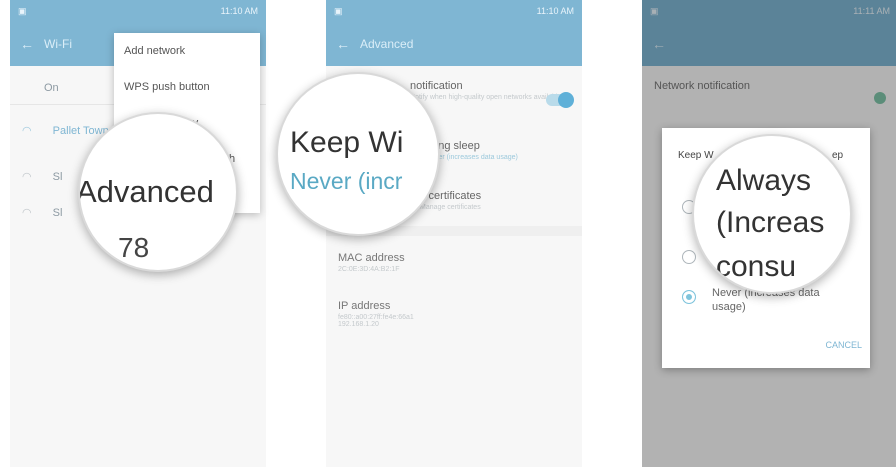 This screenshot has height=467, width=896. Describe the element at coordinates (454, 262) in the screenshot. I see `mac-address-row: MAC address 2C:0E:3D:4A:B2:1F` at that location.